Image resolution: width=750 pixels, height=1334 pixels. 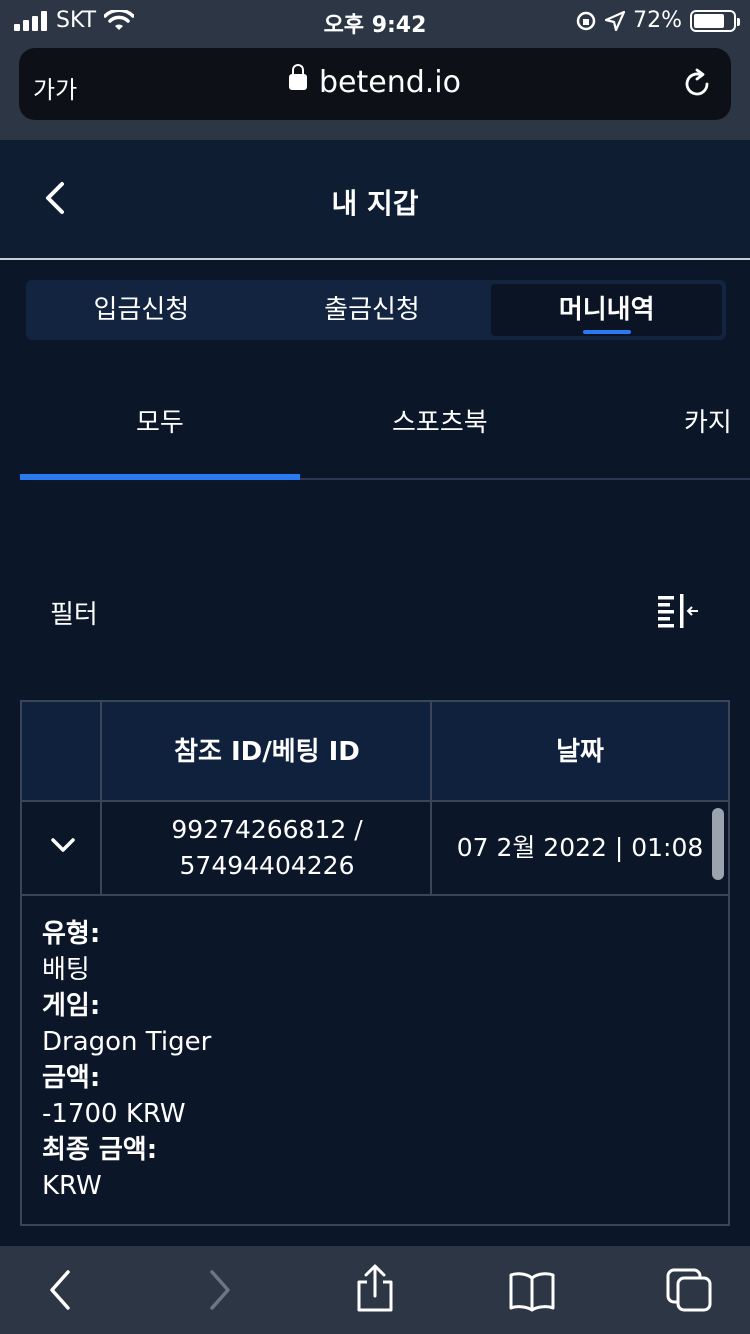 I want to click on active-subtab-indicator, so click(x=160, y=477).